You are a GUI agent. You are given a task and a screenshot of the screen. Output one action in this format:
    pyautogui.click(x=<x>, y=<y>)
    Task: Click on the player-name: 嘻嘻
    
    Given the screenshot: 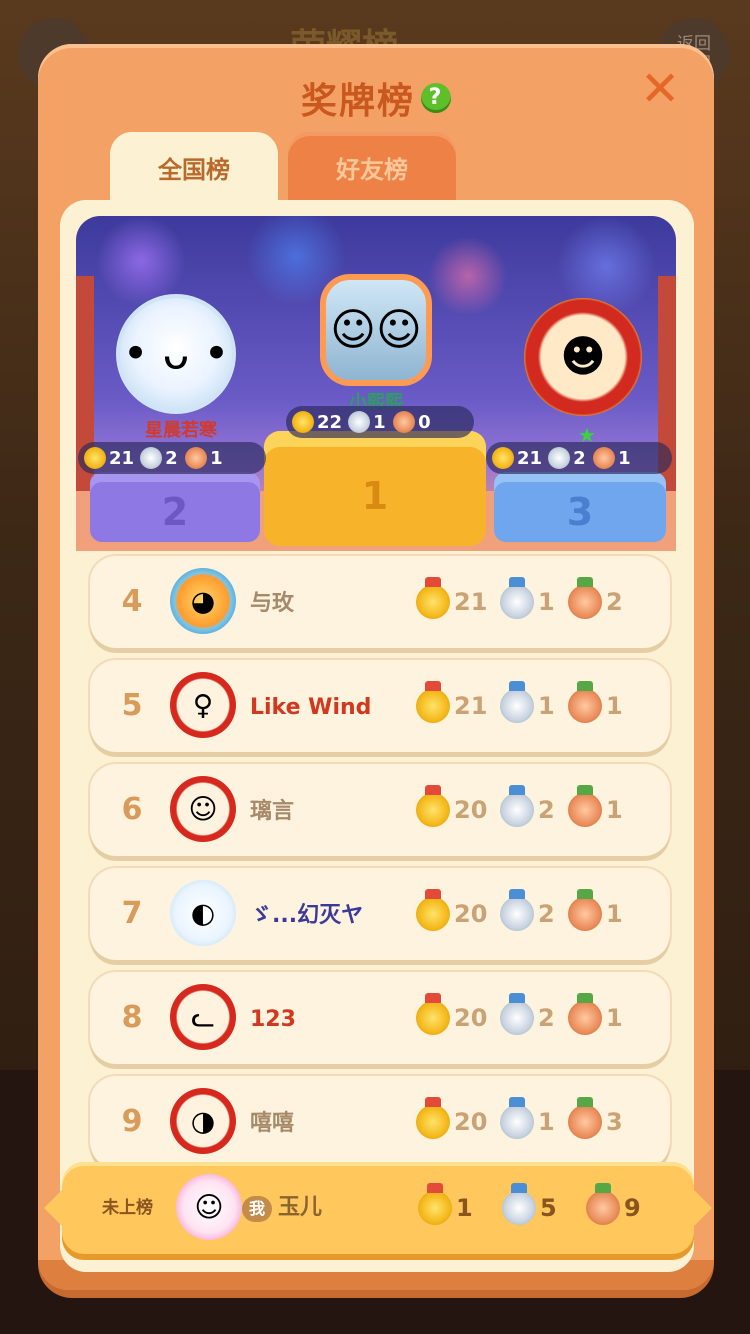 What is the action you would take?
    pyautogui.click(x=272, y=1123)
    